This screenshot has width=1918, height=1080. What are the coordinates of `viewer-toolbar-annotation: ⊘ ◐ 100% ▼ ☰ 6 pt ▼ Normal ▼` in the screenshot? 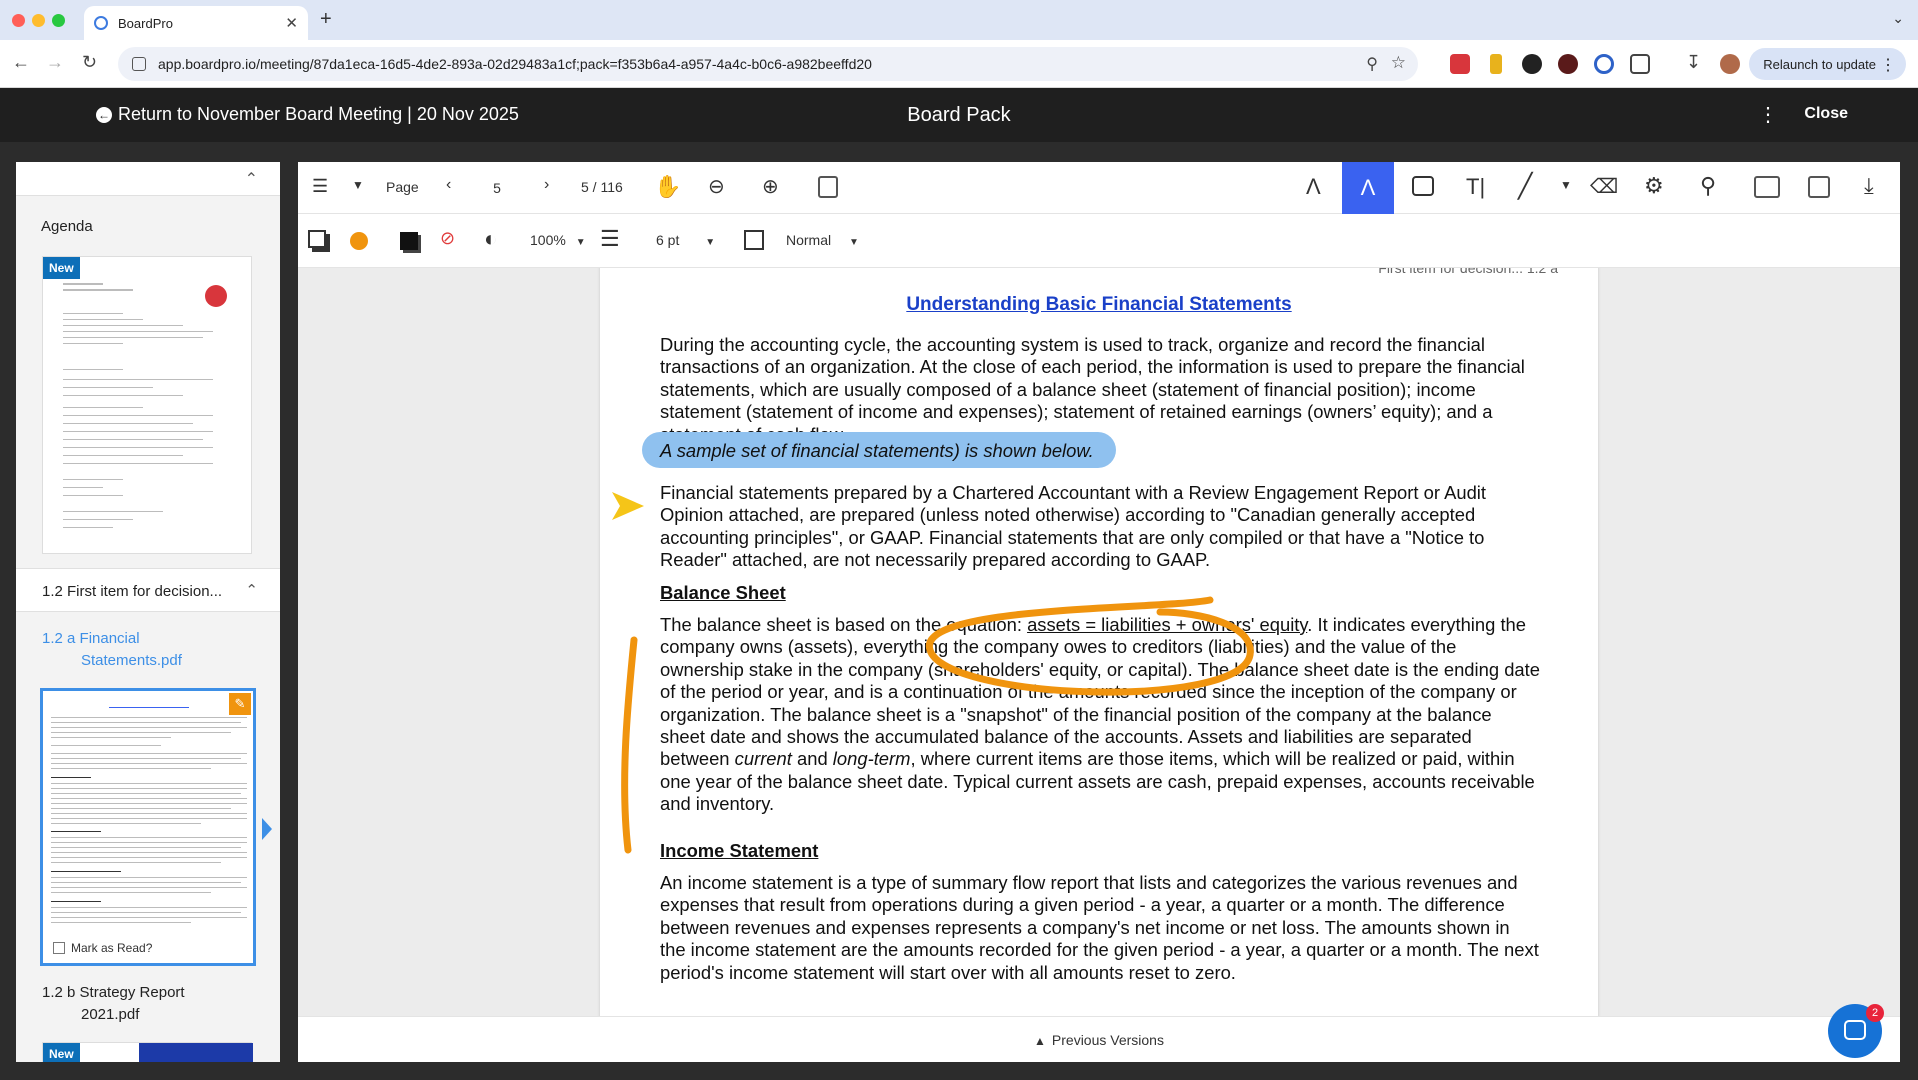 It's located at (1099, 241).